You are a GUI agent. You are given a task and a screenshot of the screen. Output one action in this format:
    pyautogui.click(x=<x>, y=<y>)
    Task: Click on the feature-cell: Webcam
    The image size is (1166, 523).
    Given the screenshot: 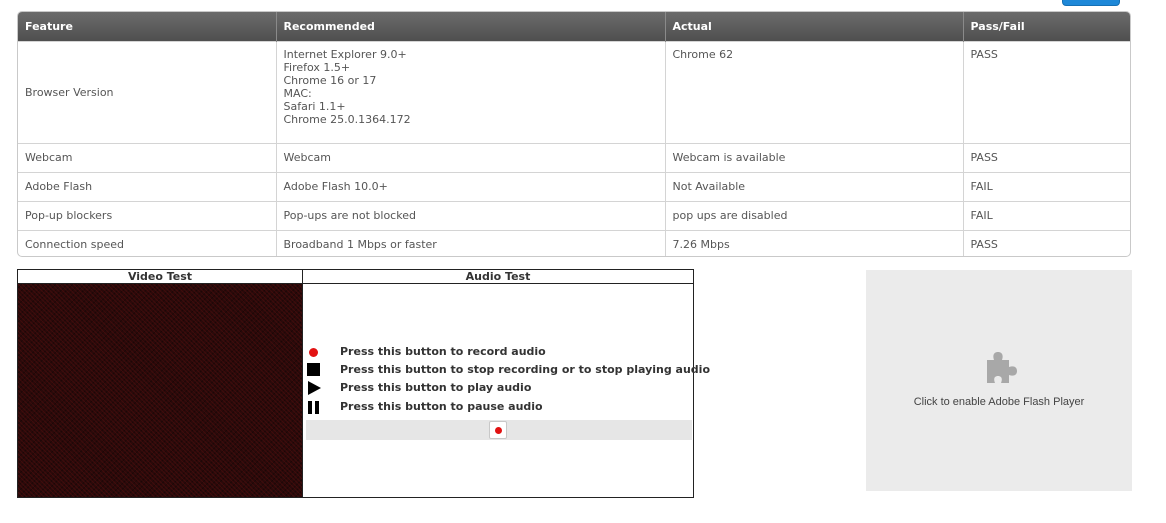 What is the action you would take?
    pyautogui.click(x=147, y=157)
    